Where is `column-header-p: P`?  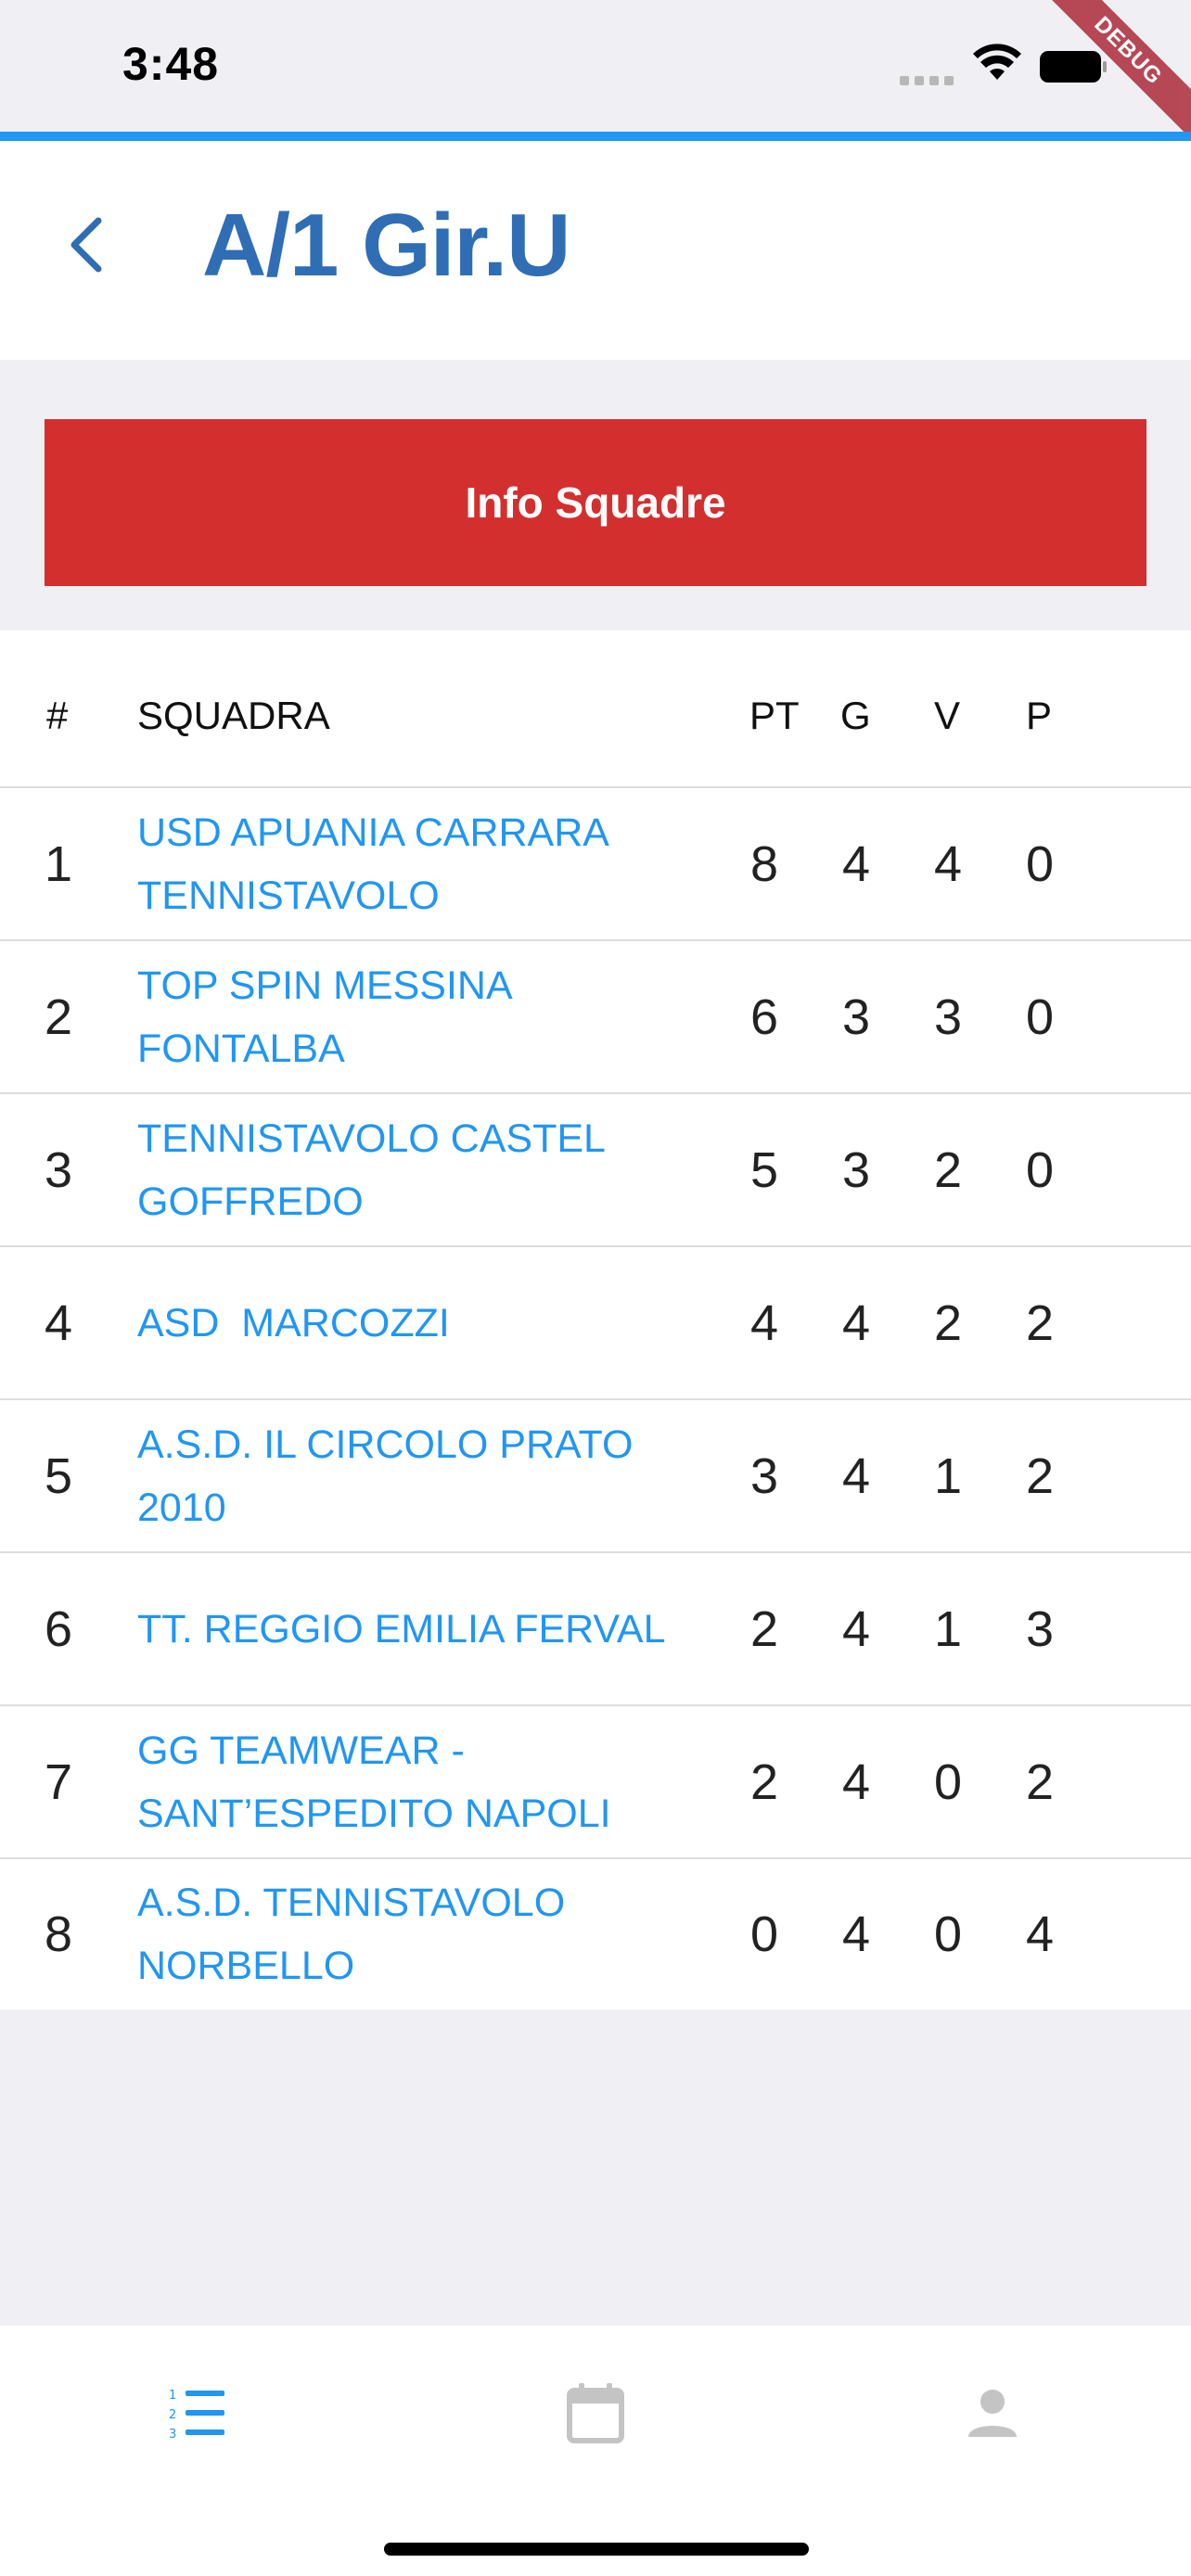 column-header-p: P is located at coordinates (1039, 715).